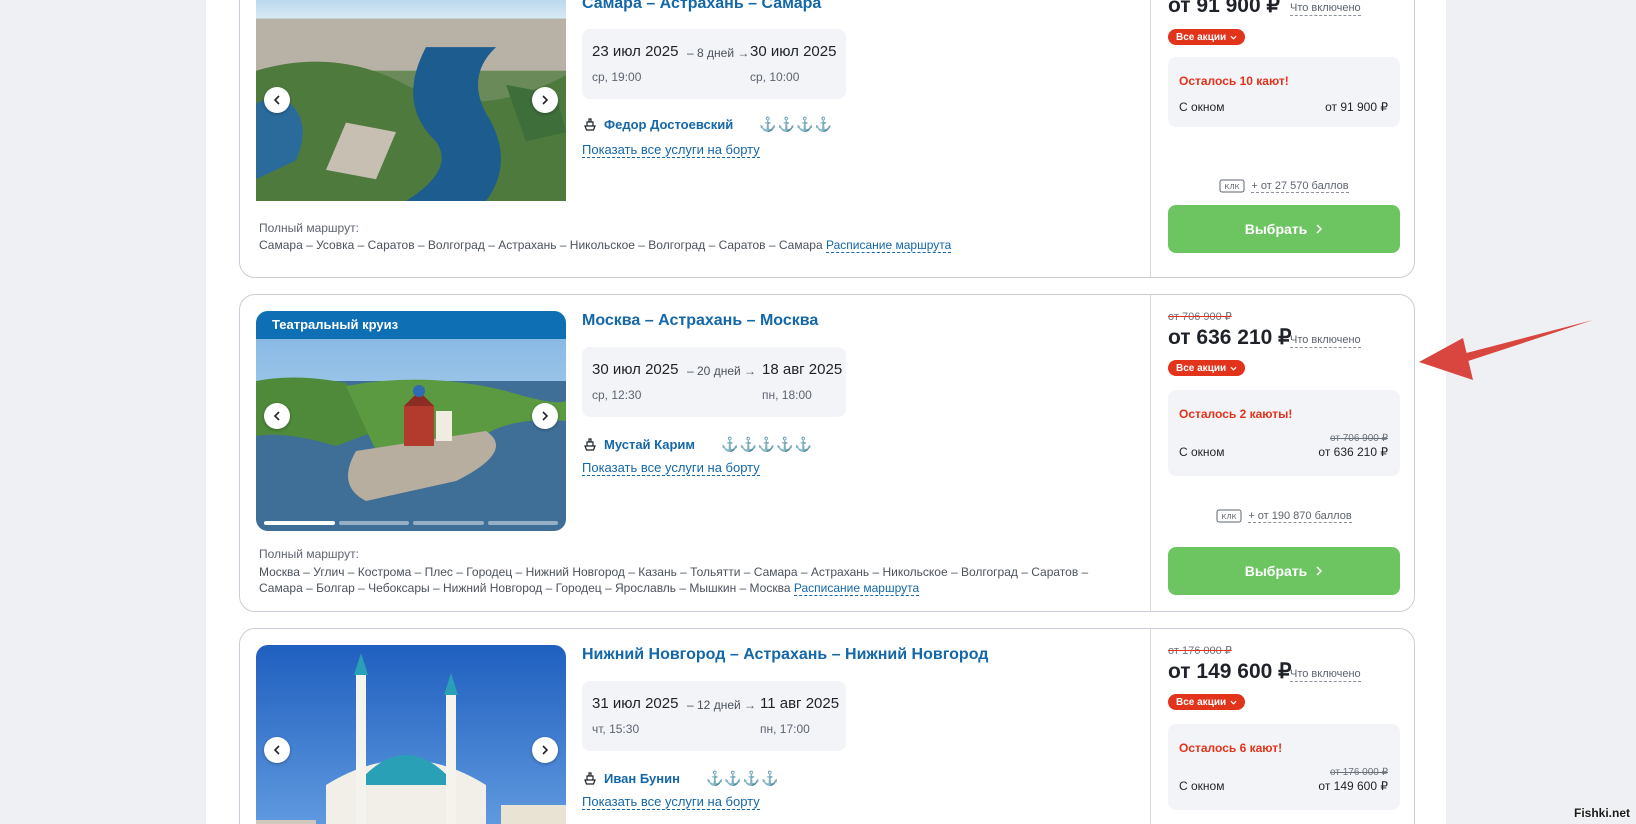  Describe the element at coordinates (616, 729) in the screenshot. I see `depart-time: чт, 15:30` at that location.